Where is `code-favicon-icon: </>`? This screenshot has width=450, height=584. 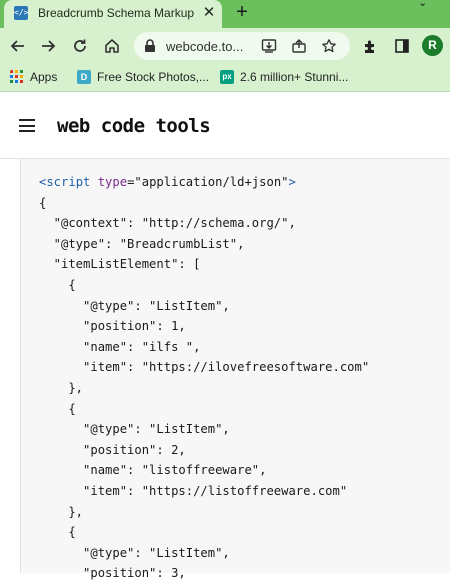 code-favicon-icon: </> is located at coordinates (21, 13).